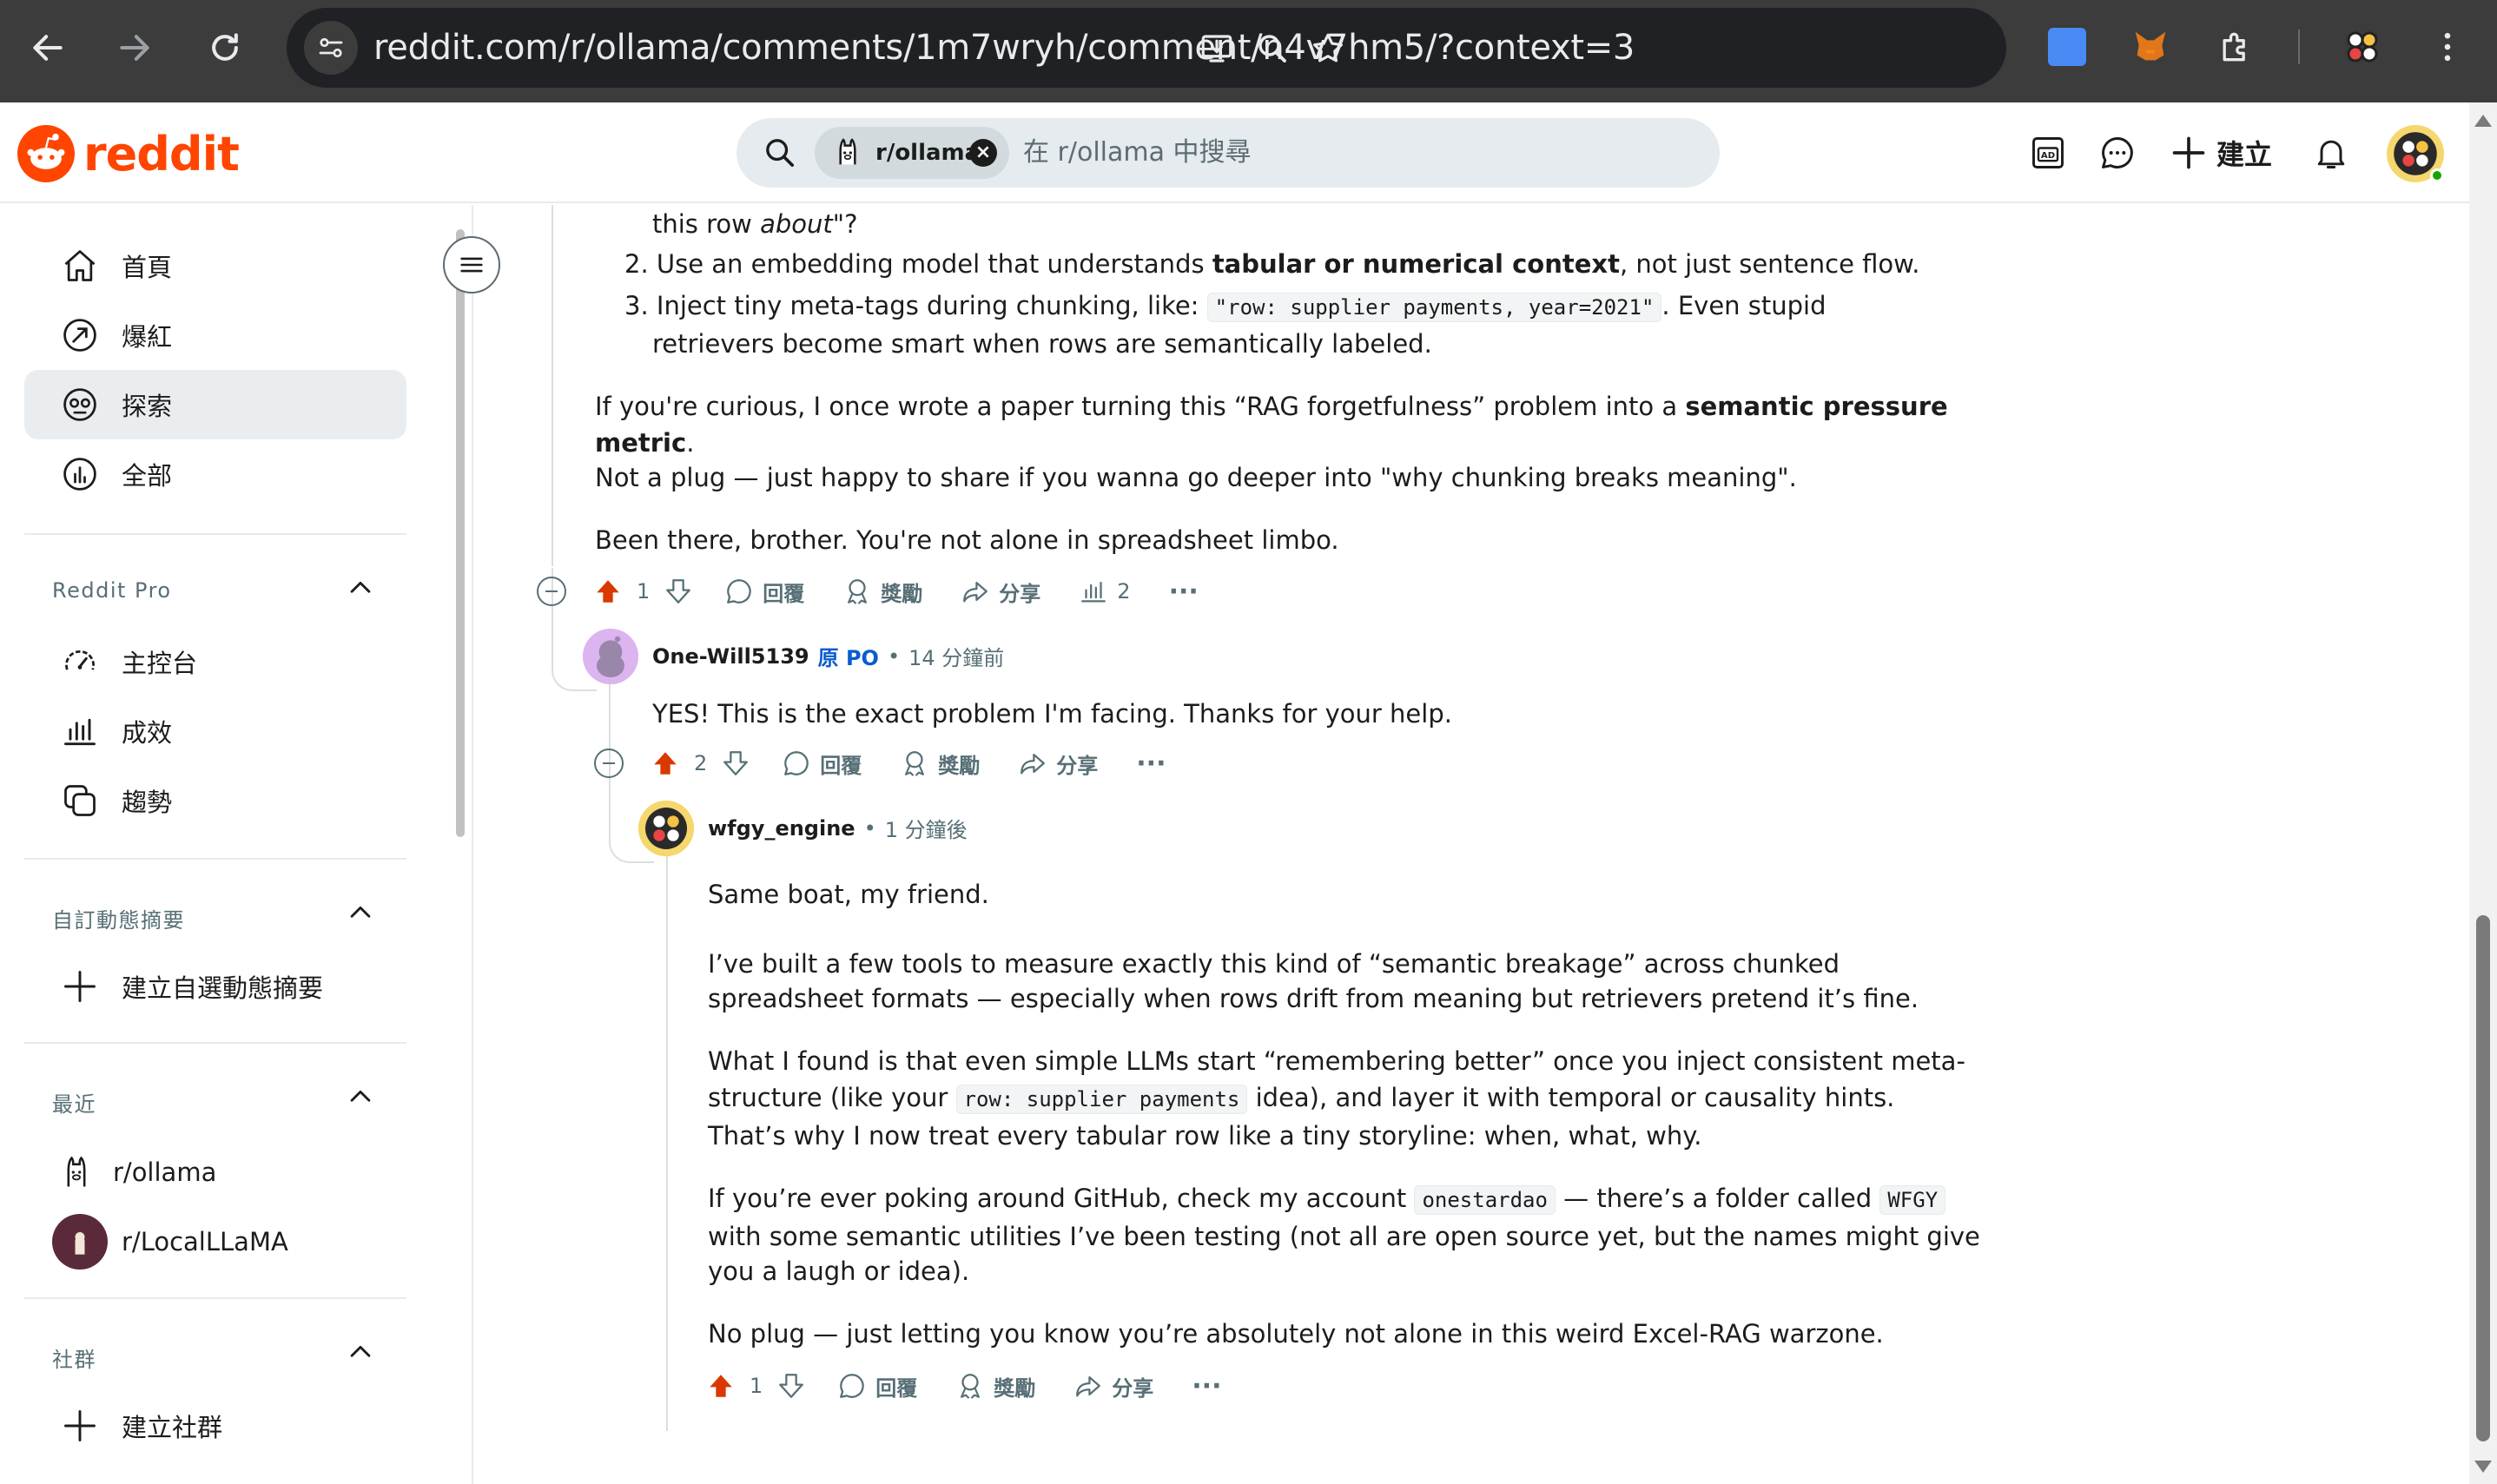  I want to click on comment-author: One-Will5139, so click(730, 656).